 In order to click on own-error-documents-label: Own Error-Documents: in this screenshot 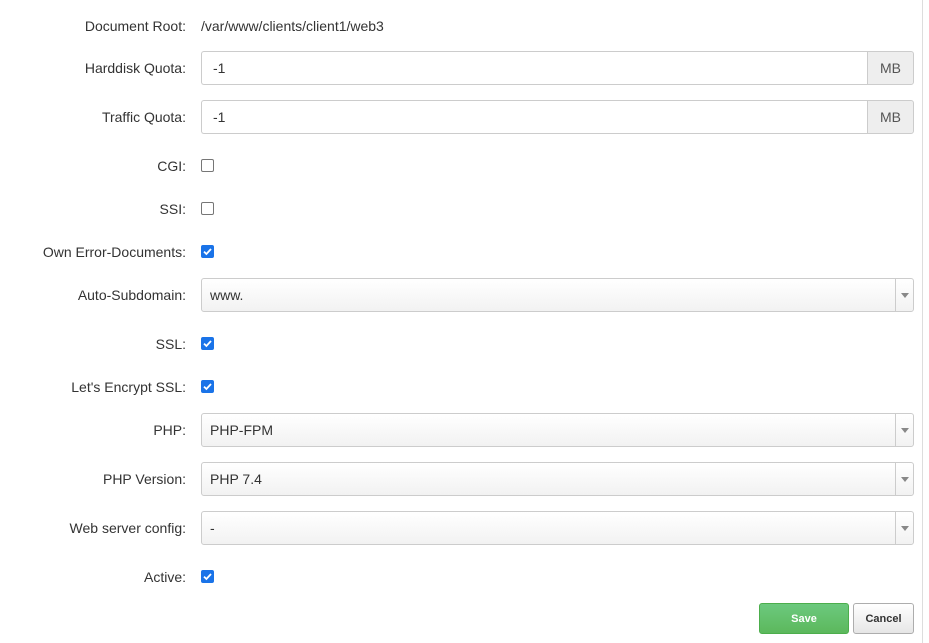, I will do `click(114, 252)`.